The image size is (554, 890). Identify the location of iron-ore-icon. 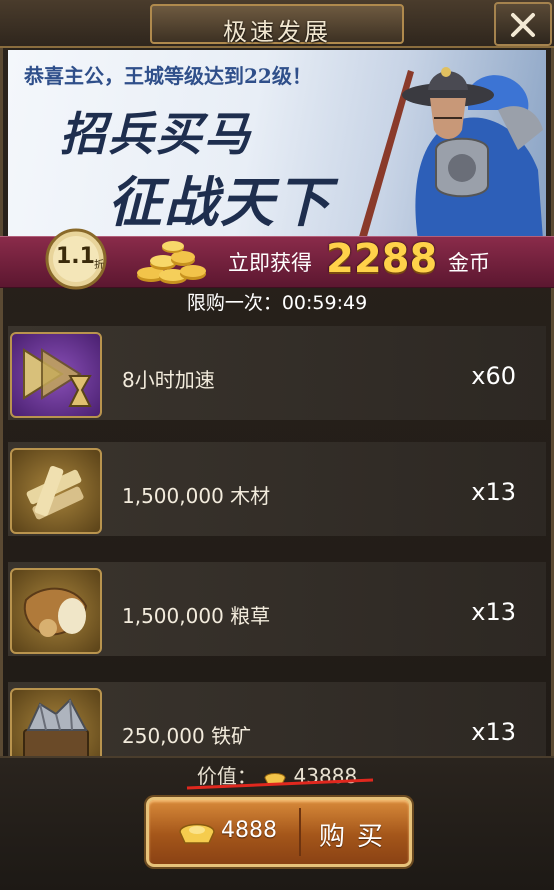
(56, 722).